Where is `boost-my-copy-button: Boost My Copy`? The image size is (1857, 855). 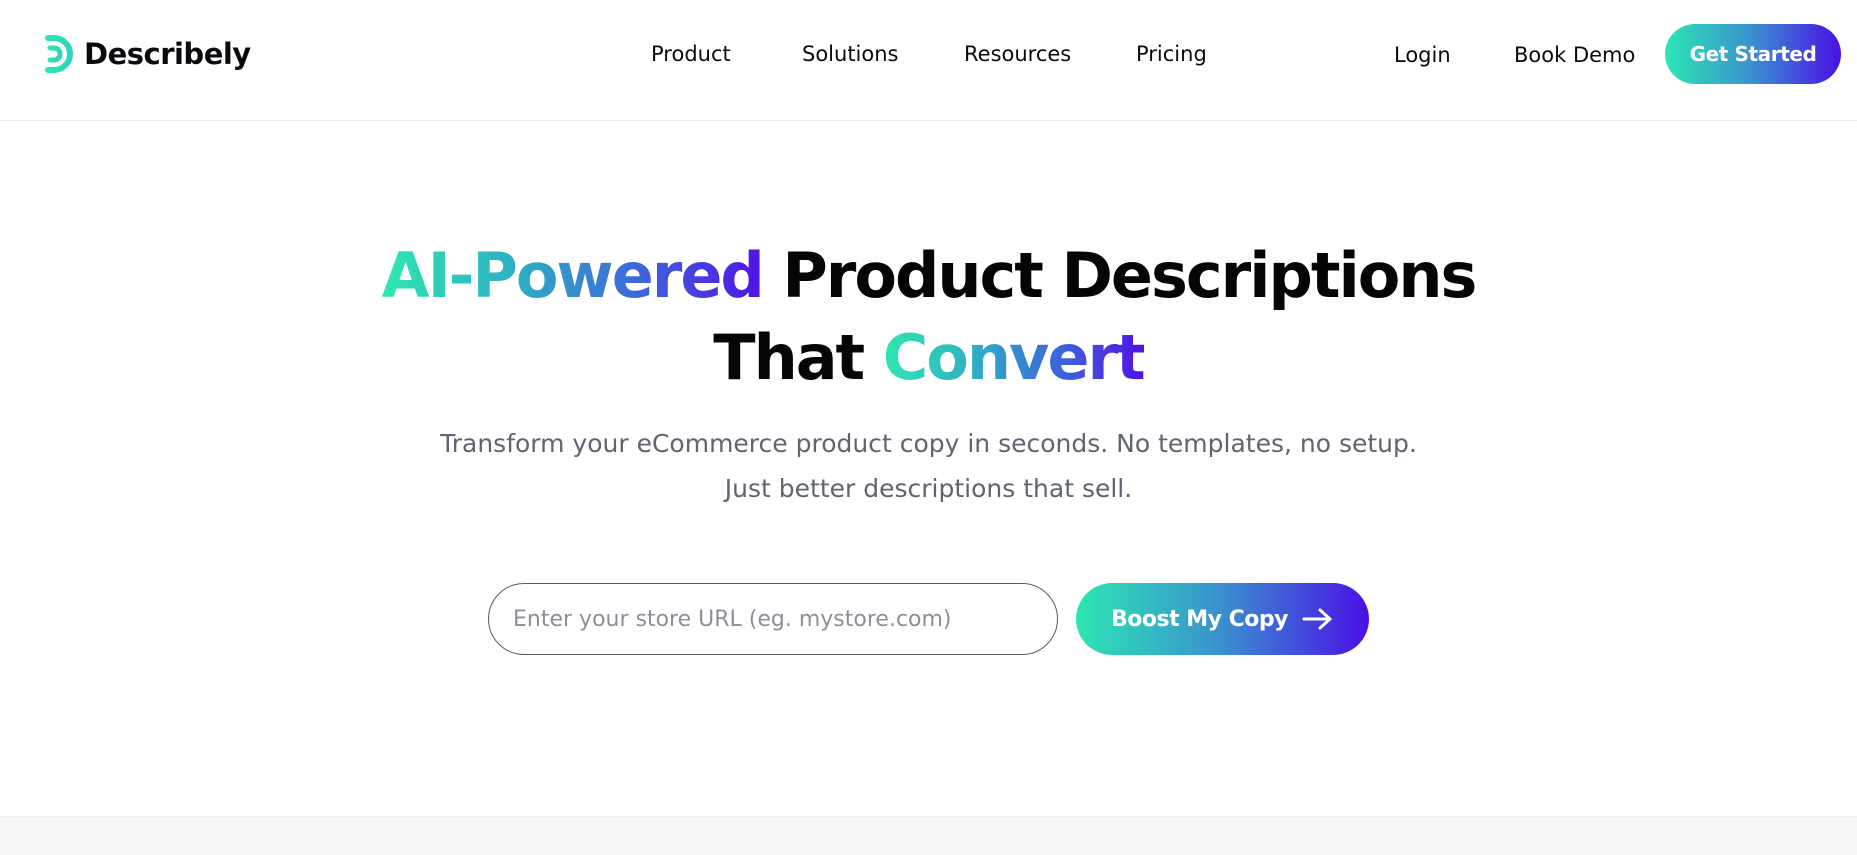 boost-my-copy-button: Boost My Copy is located at coordinates (1222, 619).